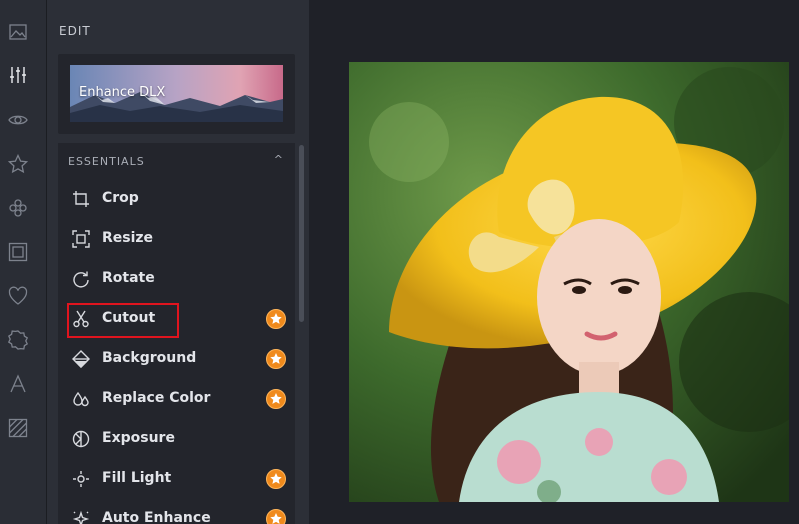 Image resolution: width=799 pixels, height=524 pixels. I want to click on promo-label: Enhance DLX, so click(122, 92).